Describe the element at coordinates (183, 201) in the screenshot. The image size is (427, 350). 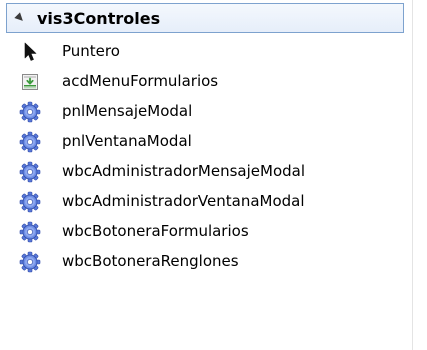
I see `toolbox-item-label: wbcAdministradorVentanaModal` at that location.